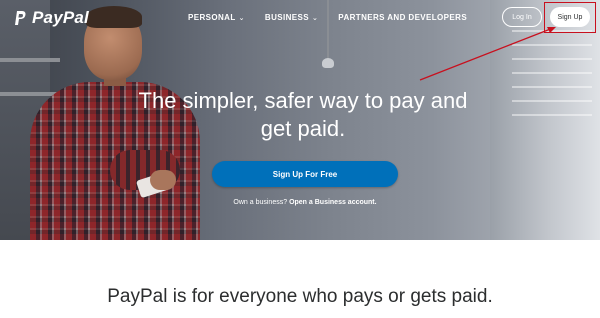 This screenshot has height=318, width=600. I want to click on nav-personal: PERSONAL ⌄, so click(216, 17).